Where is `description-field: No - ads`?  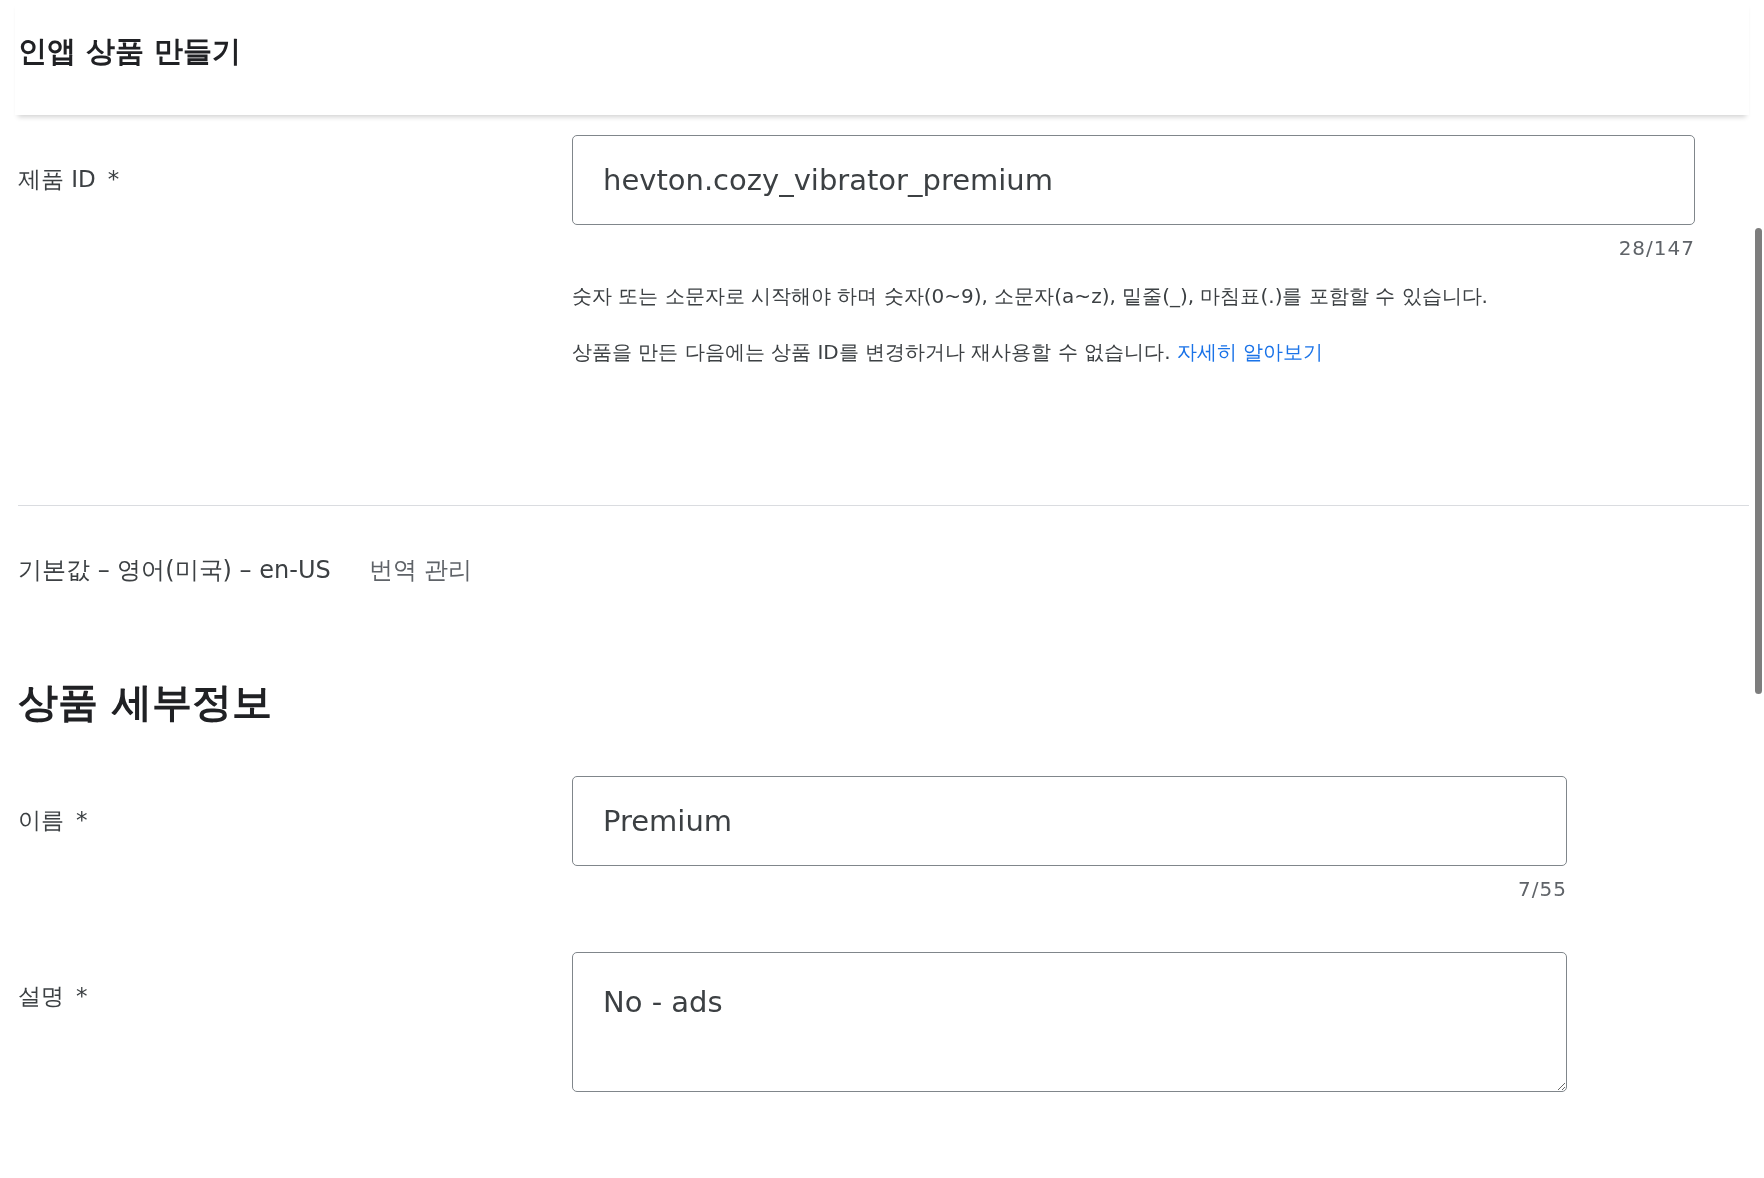
description-field: No - ads is located at coordinates (1069, 1022).